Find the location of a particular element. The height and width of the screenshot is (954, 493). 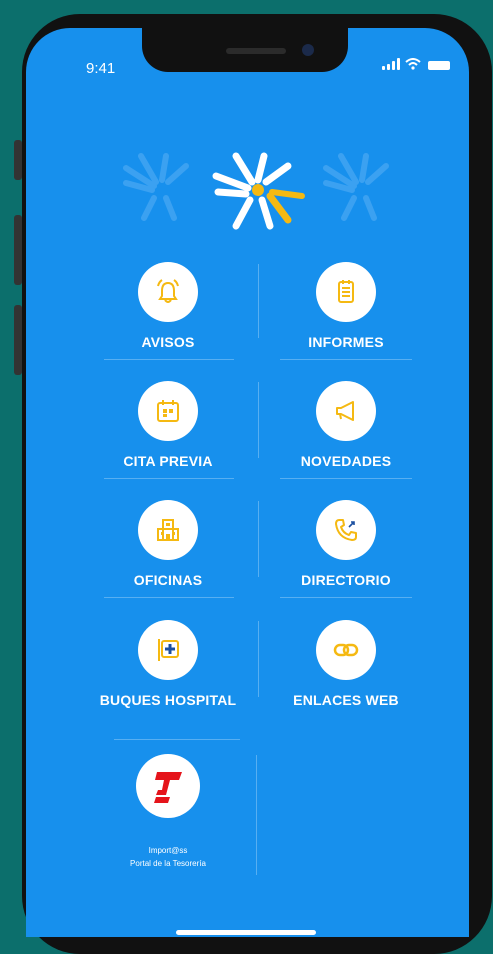

phone-icon is located at coordinates (346, 530).